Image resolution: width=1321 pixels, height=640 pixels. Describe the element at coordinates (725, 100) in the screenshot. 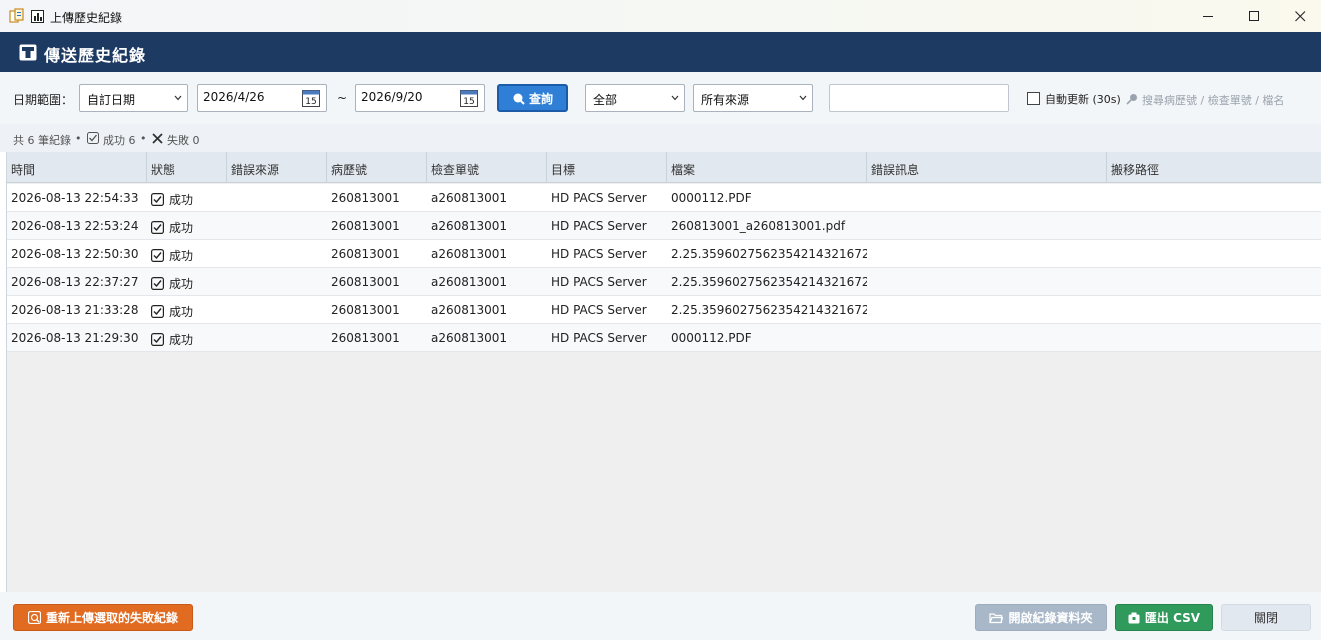

I see `source-filter-value: 所有來源` at that location.